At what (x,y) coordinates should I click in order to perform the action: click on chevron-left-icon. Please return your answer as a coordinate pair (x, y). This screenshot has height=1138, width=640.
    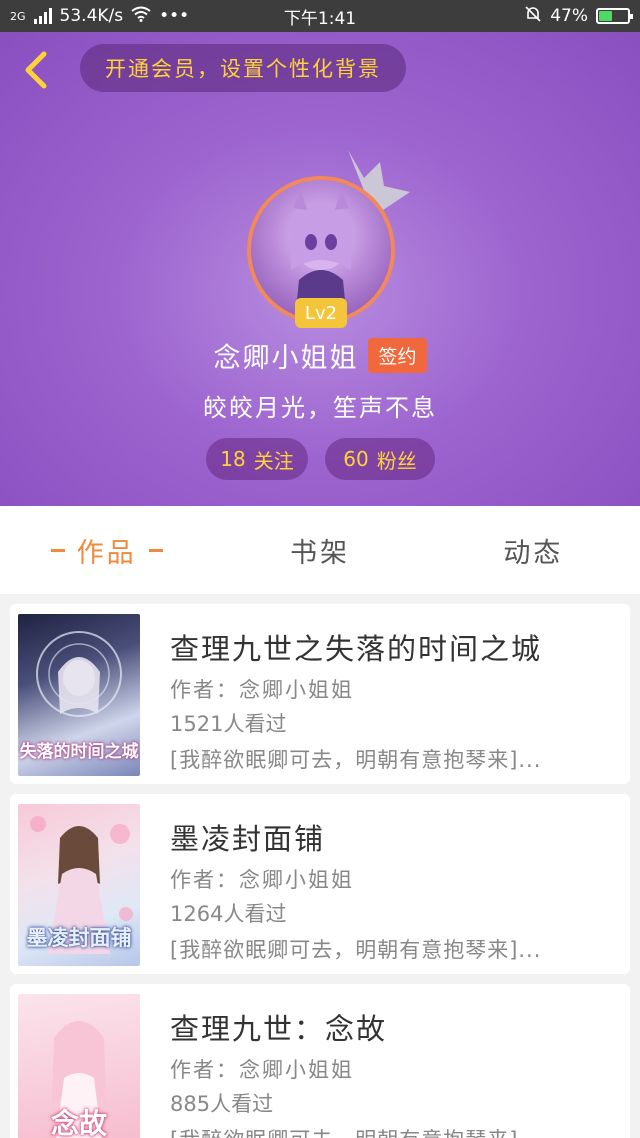
    Looking at the image, I should click on (36, 70).